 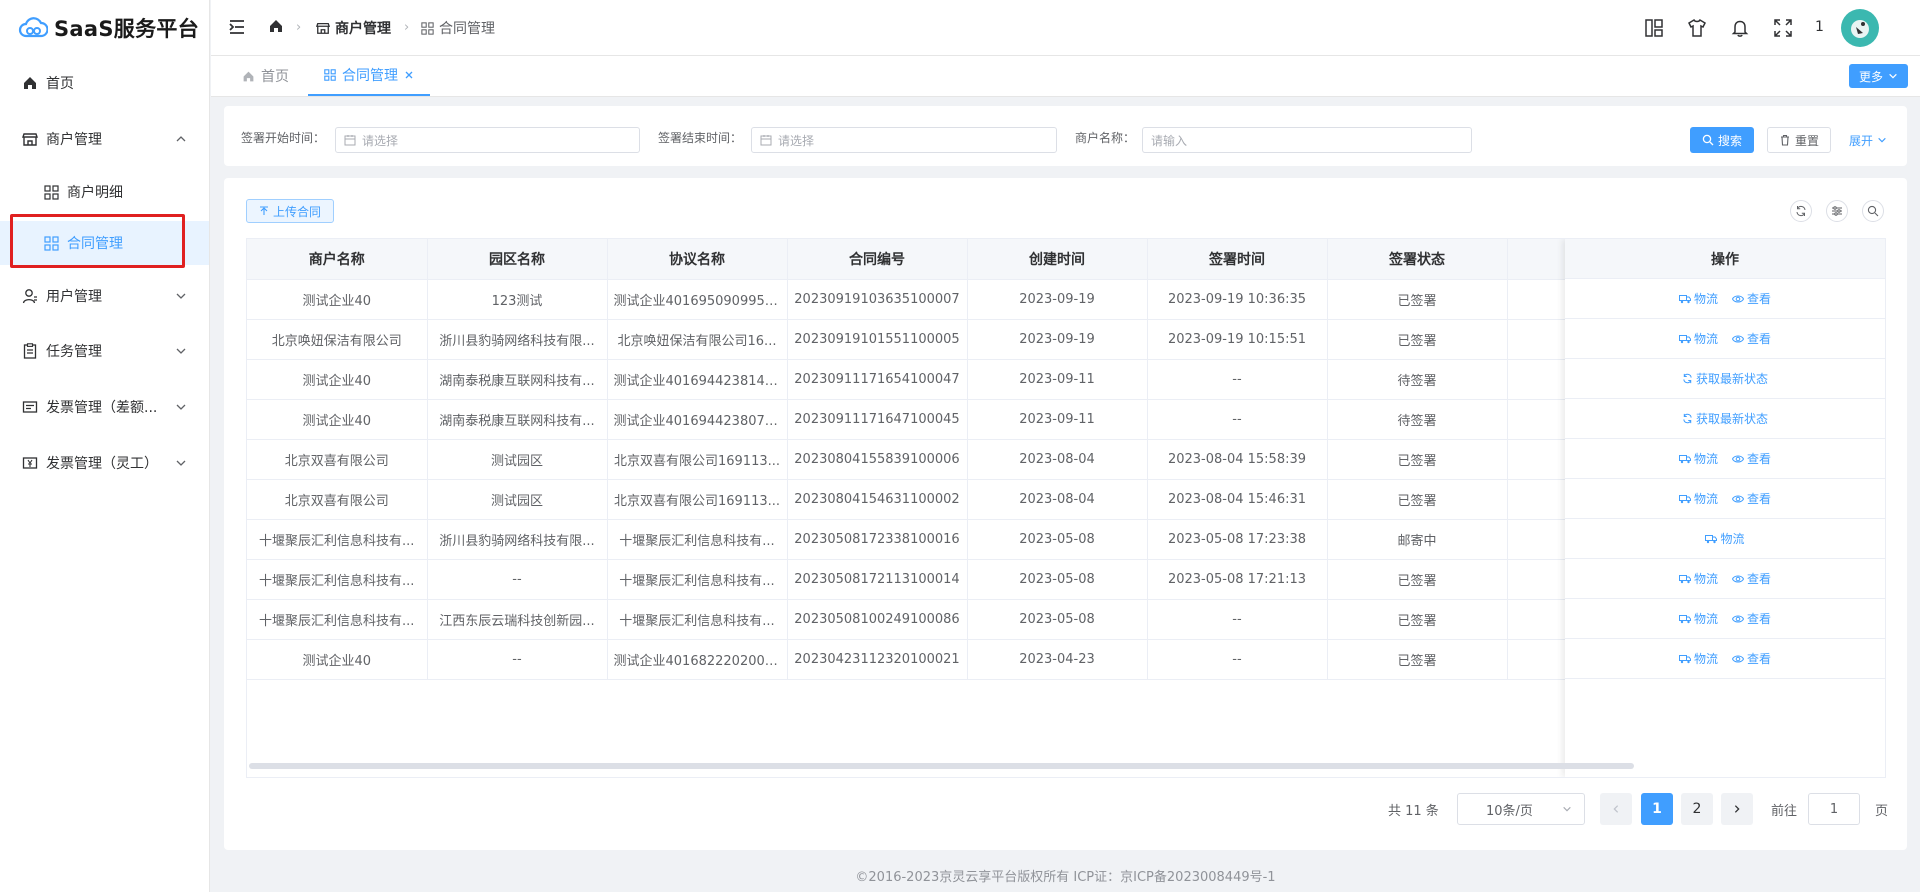 I want to click on avatar, so click(x=1860, y=28).